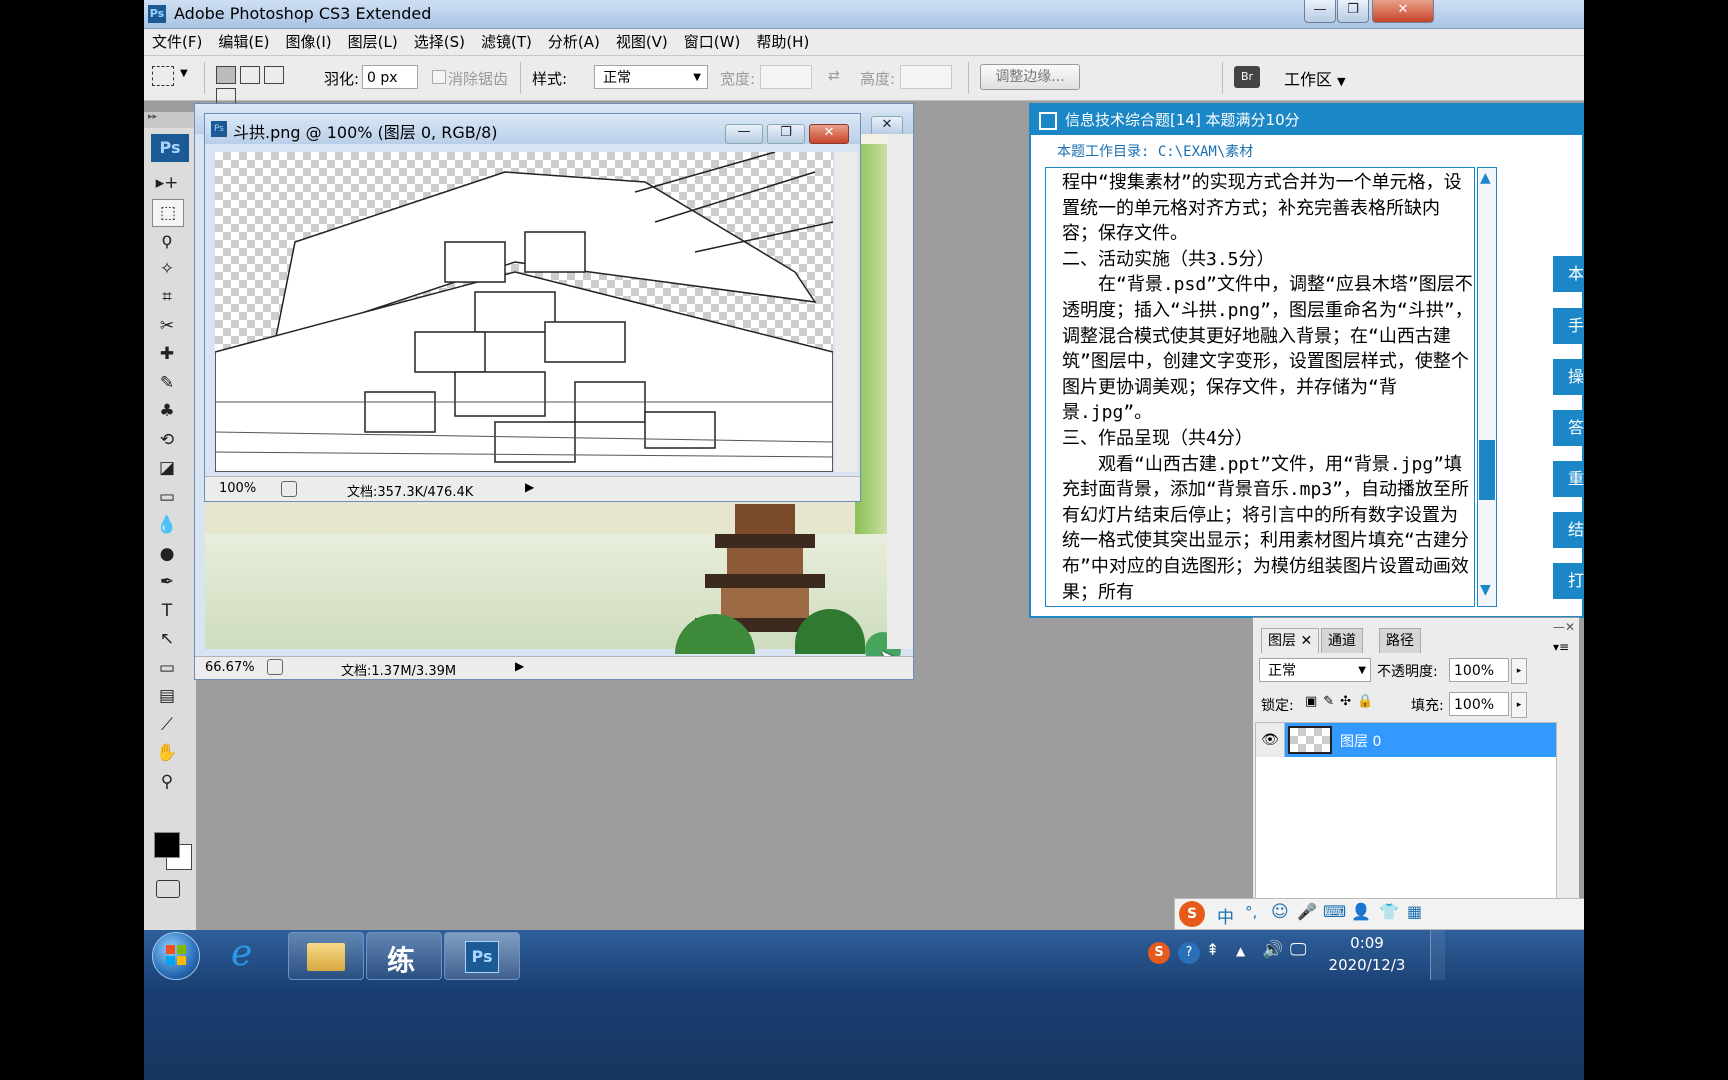 This screenshot has height=1080, width=1728. What do you see at coordinates (167, 297) in the screenshot?
I see `crop-icon: ⌗` at bounding box center [167, 297].